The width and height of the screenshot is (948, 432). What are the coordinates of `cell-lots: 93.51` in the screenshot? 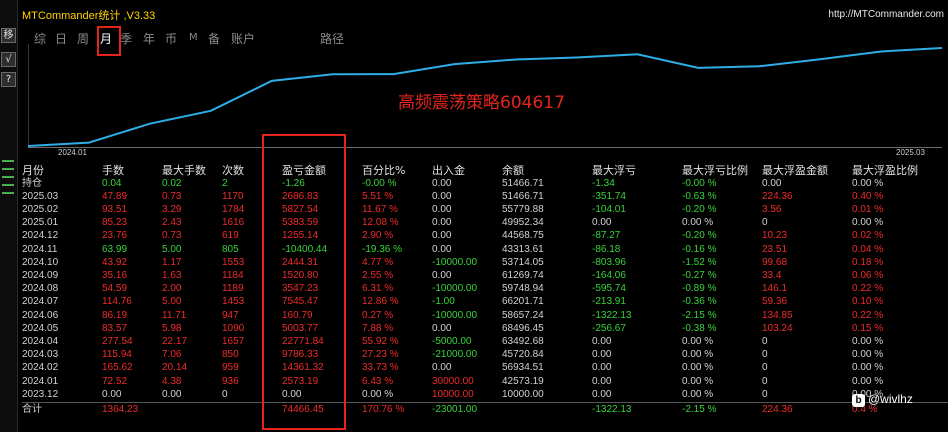 It's located at (115, 209).